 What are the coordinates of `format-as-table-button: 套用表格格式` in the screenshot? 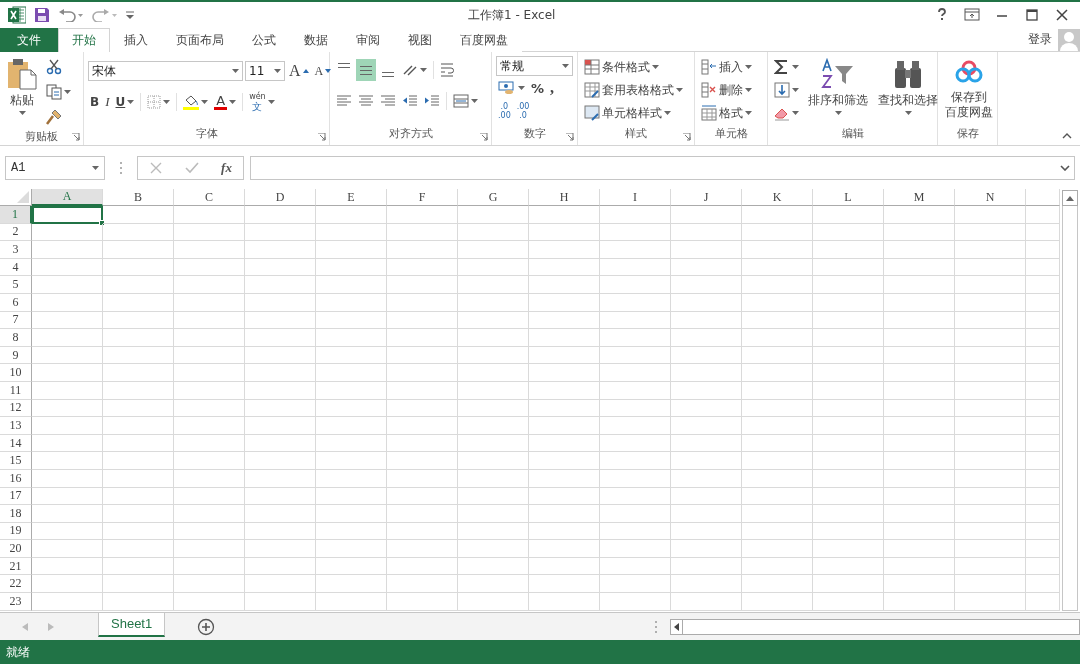 It's located at (633, 90).